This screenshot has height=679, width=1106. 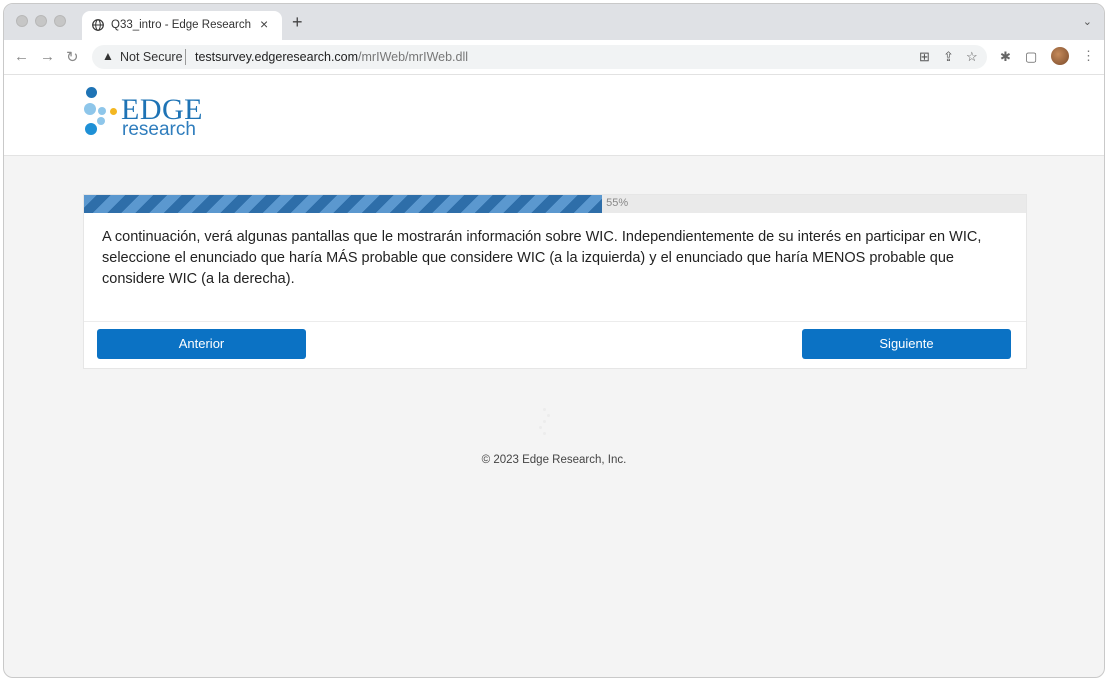 What do you see at coordinates (41, 21) in the screenshot?
I see `minimize-window-button` at bounding box center [41, 21].